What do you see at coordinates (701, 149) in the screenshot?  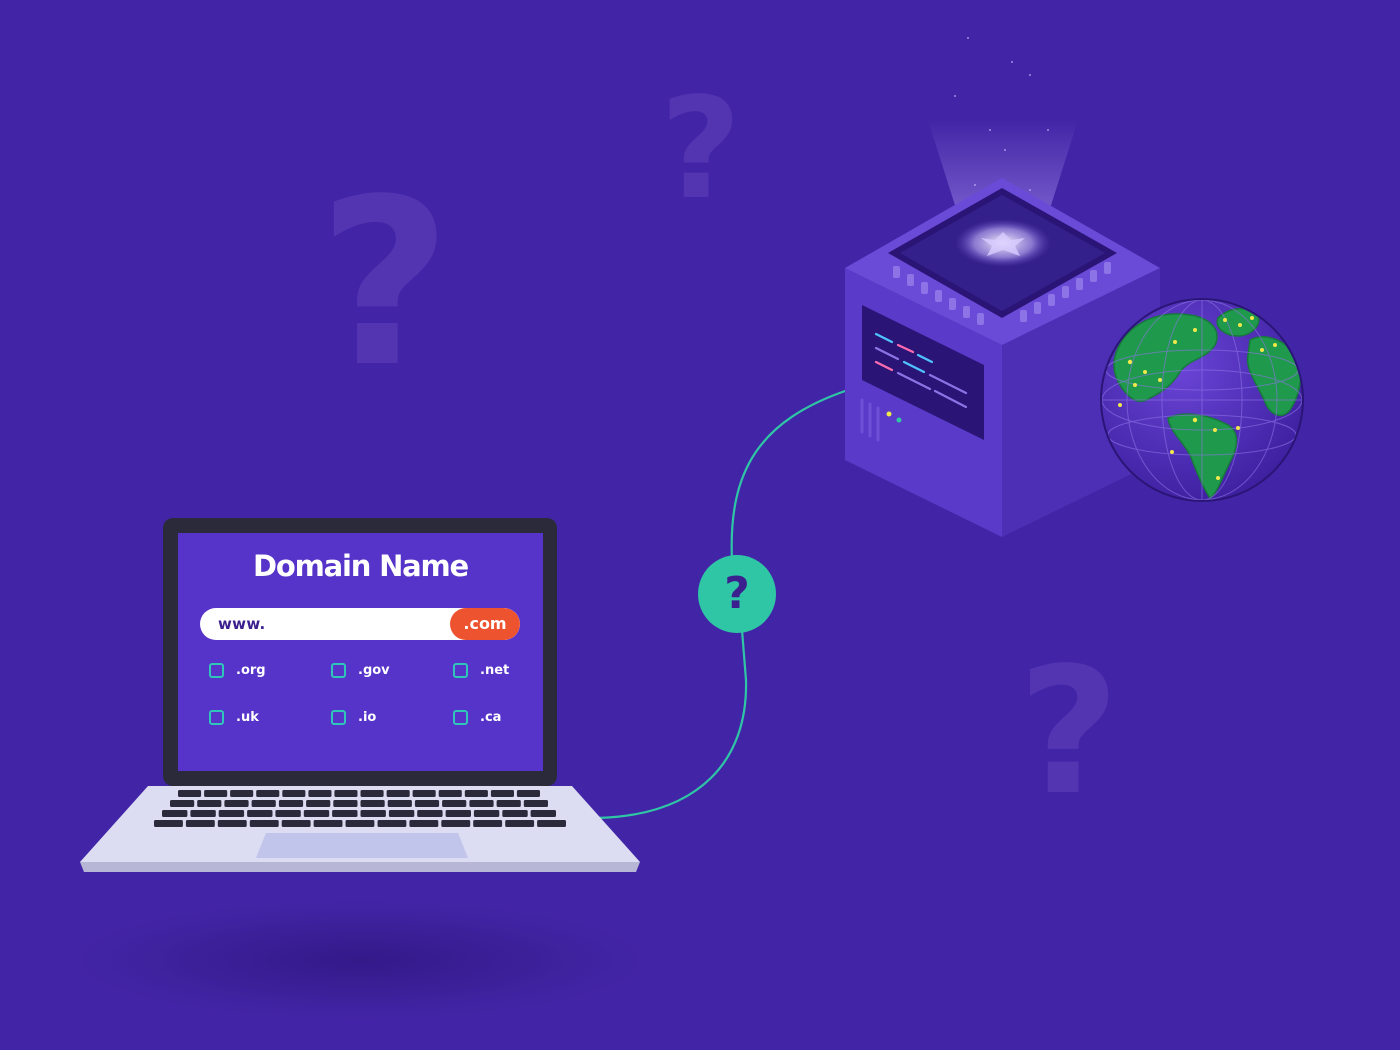 I see `bg-question-mark-small: ?` at bounding box center [701, 149].